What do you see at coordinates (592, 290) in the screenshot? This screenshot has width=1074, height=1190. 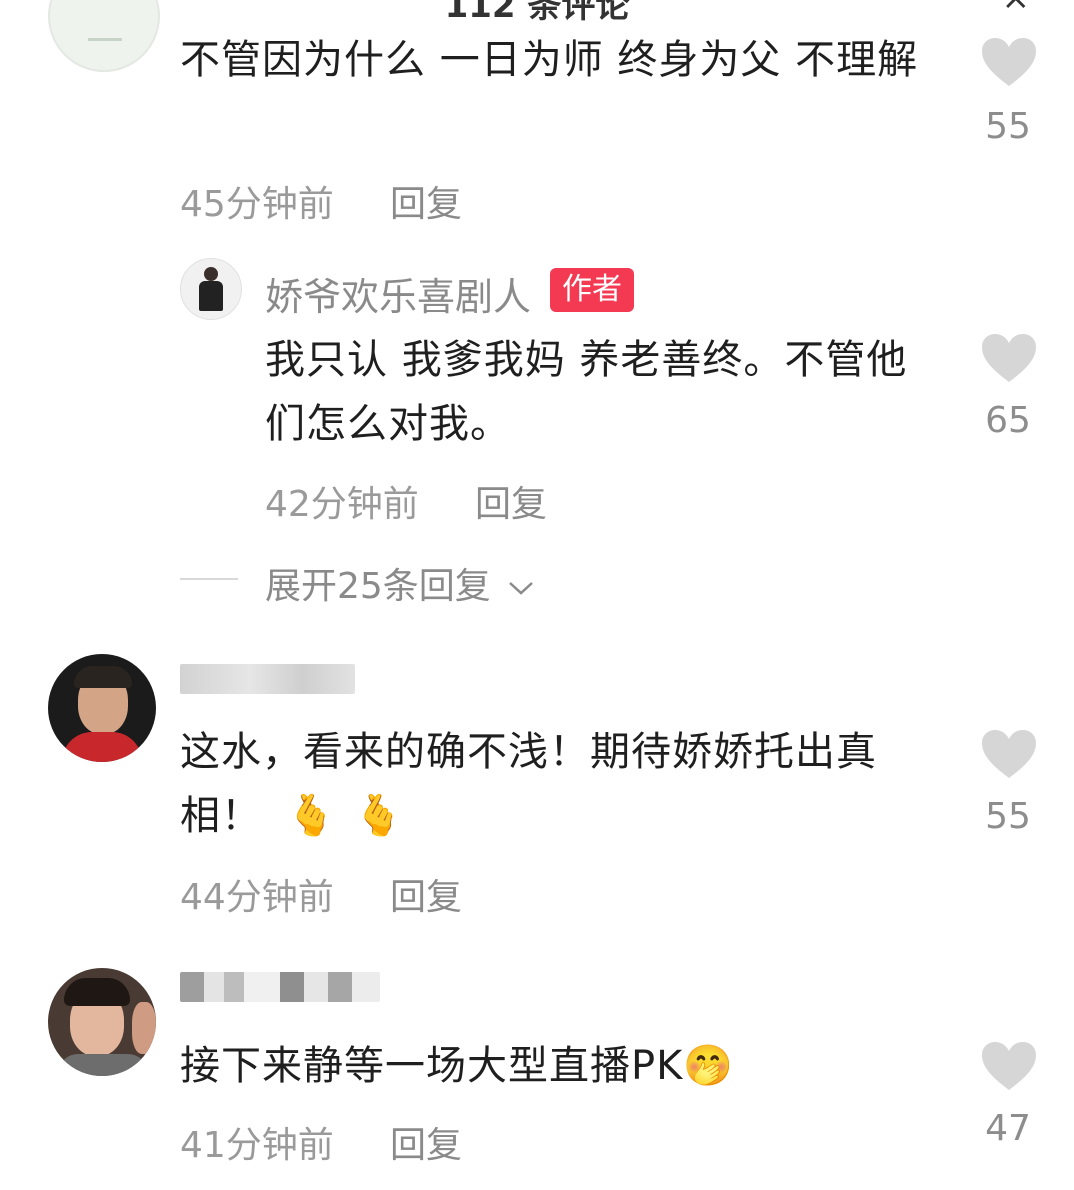 I see `author-badge: 作者` at bounding box center [592, 290].